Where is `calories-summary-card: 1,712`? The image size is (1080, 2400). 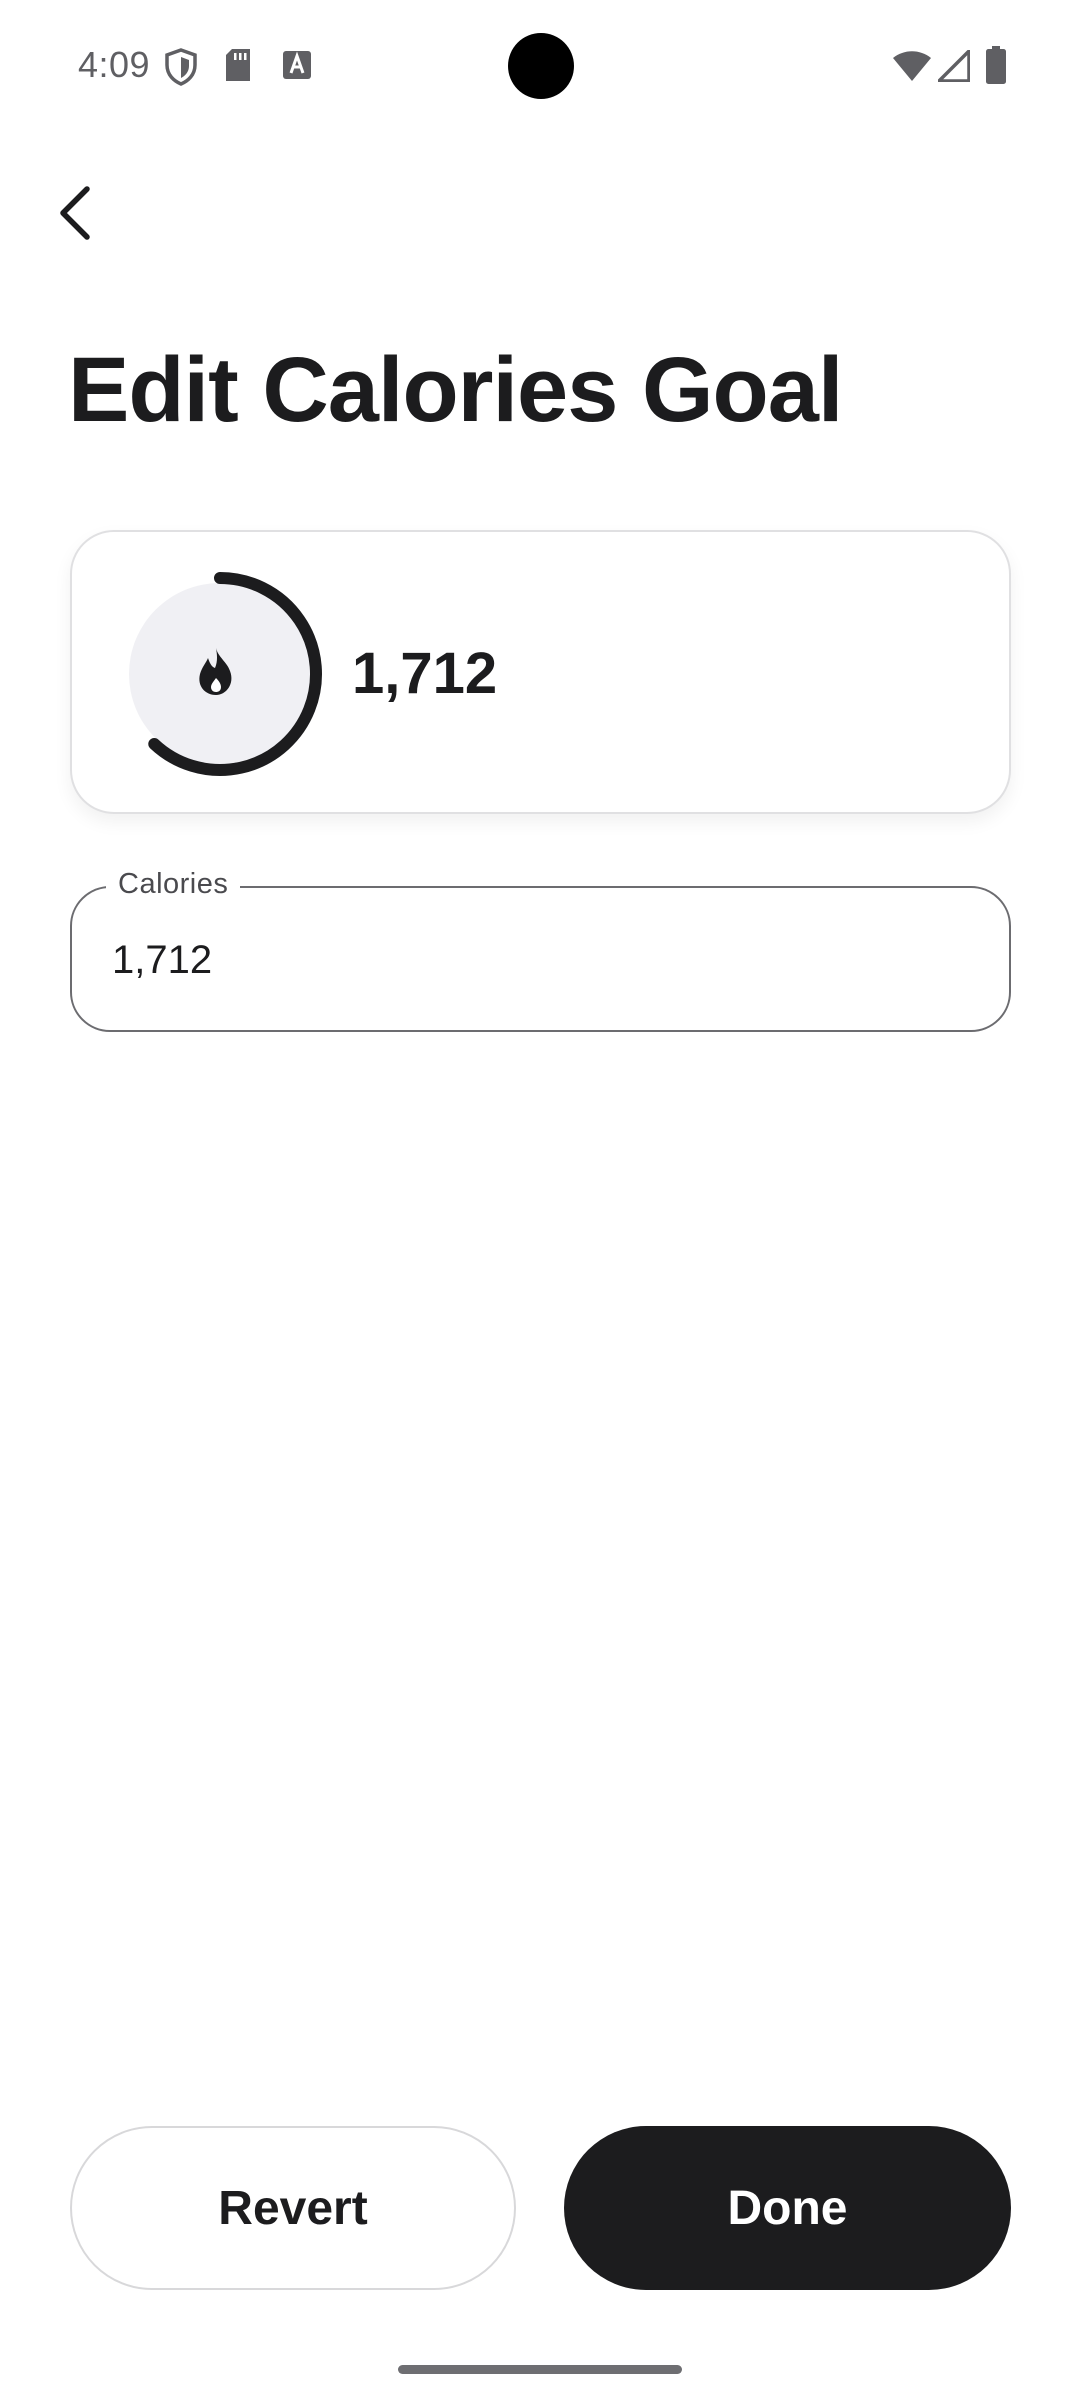 calories-summary-card: 1,712 is located at coordinates (540, 672).